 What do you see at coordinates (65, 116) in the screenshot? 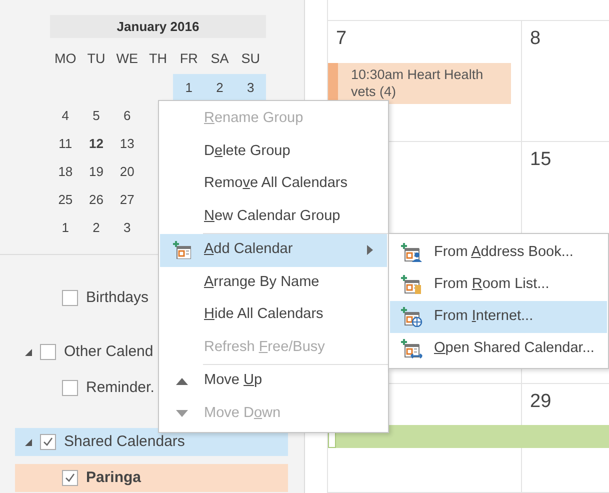
I see `date-cell: 4` at bounding box center [65, 116].